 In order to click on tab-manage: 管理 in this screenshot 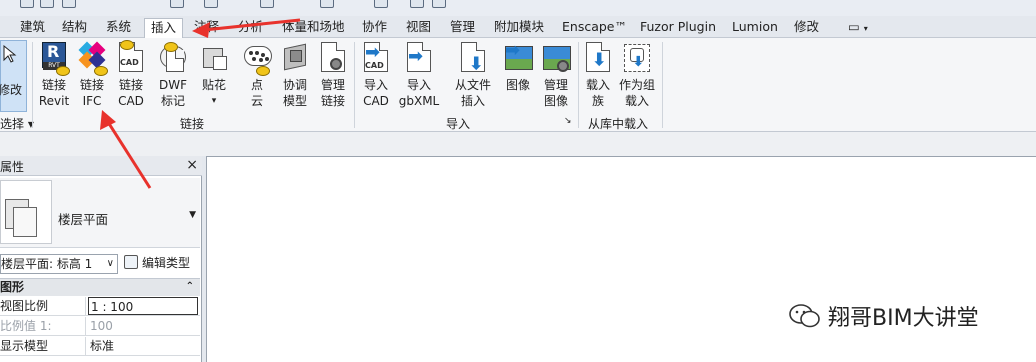, I will do `click(462, 28)`.